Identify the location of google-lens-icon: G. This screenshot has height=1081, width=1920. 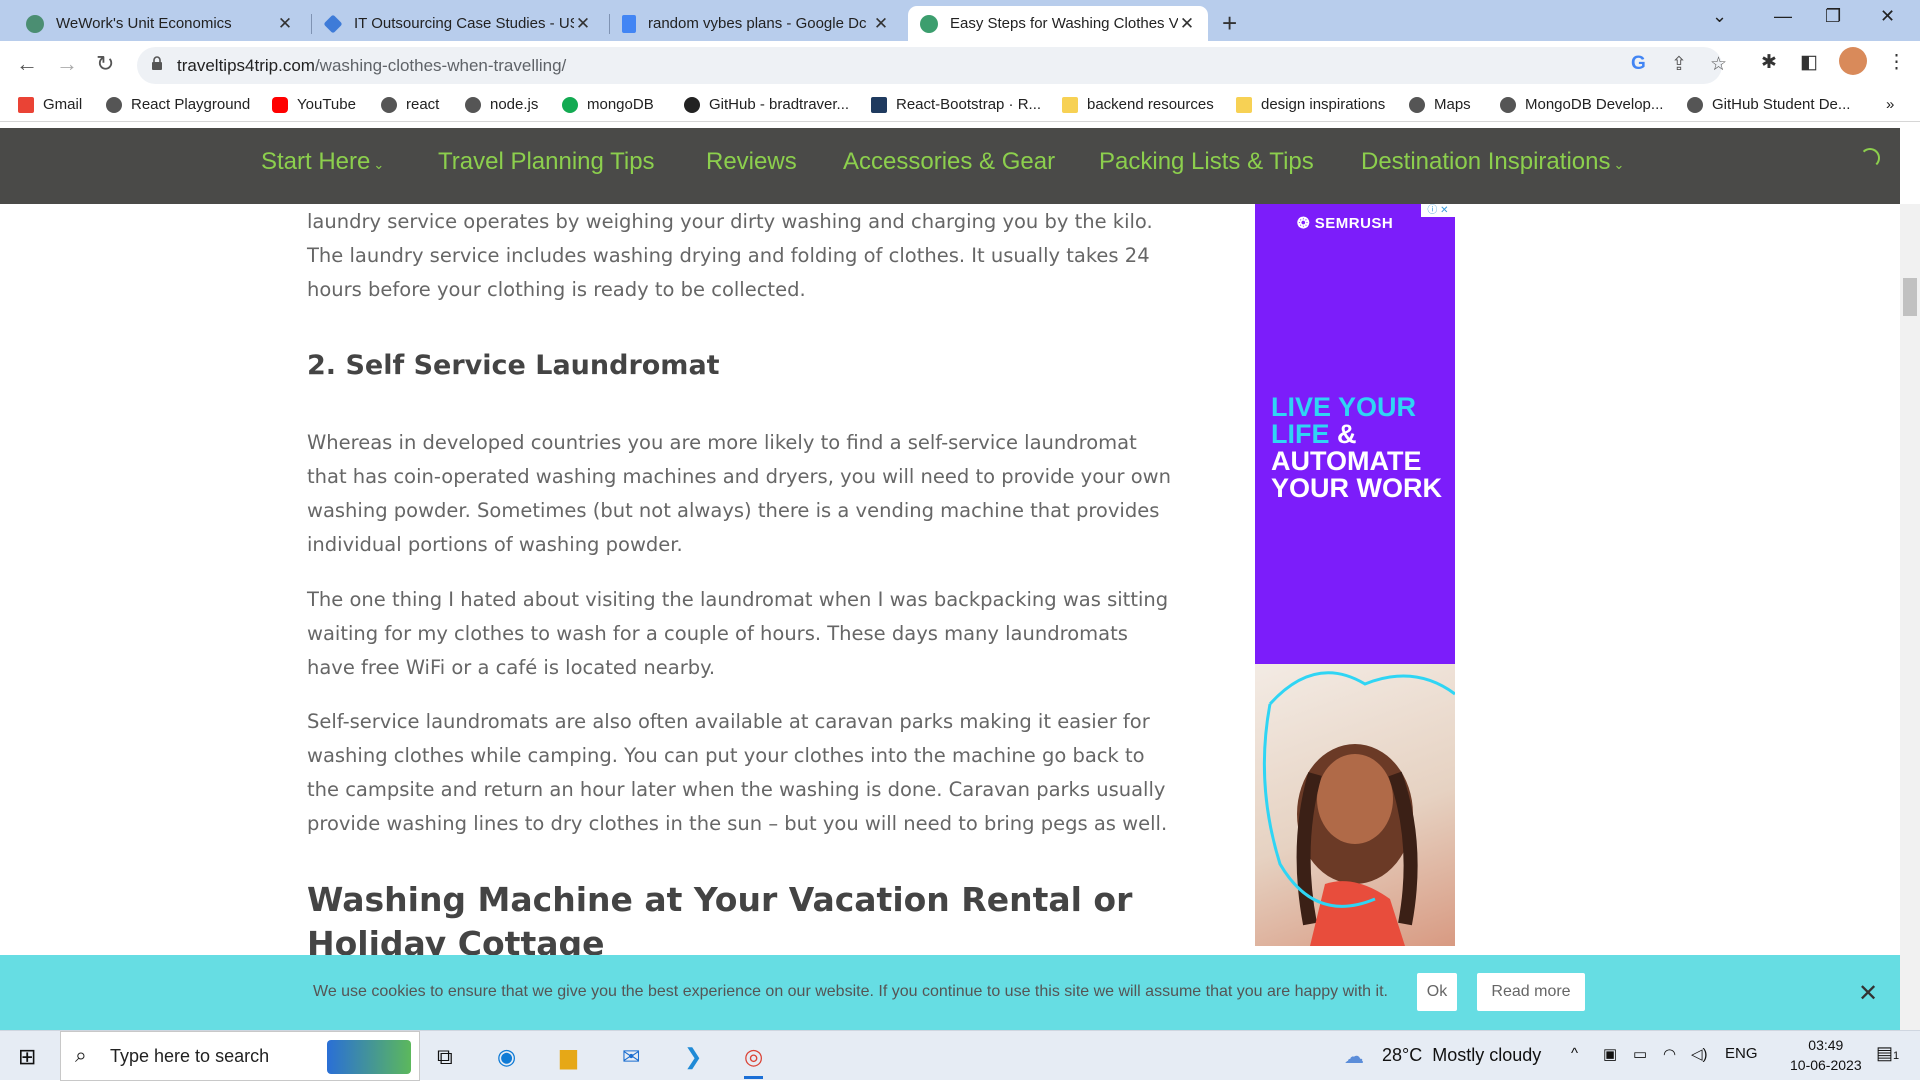
(1638, 64).